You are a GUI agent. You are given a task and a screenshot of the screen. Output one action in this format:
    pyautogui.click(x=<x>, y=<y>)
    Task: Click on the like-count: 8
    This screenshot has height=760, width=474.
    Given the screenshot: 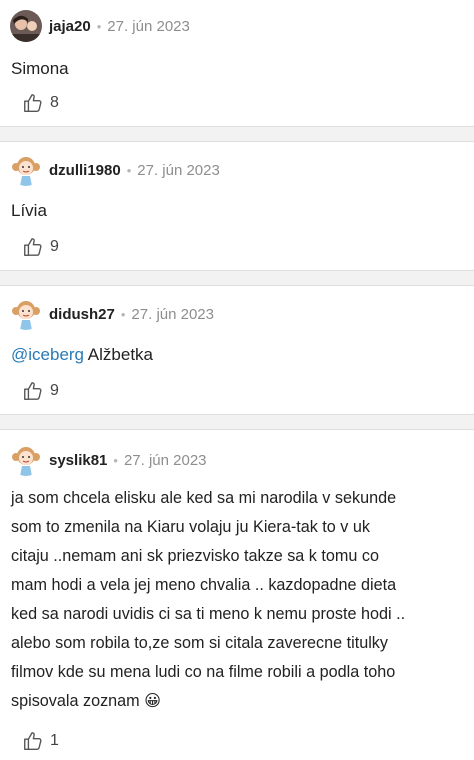 What is the action you would take?
    pyautogui.click(x=54, y=102)
    